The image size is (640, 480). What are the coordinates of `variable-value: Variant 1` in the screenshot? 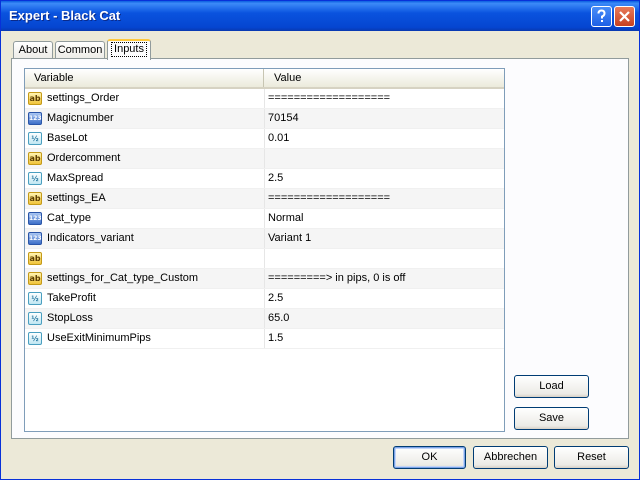 It's located at (384, 238).